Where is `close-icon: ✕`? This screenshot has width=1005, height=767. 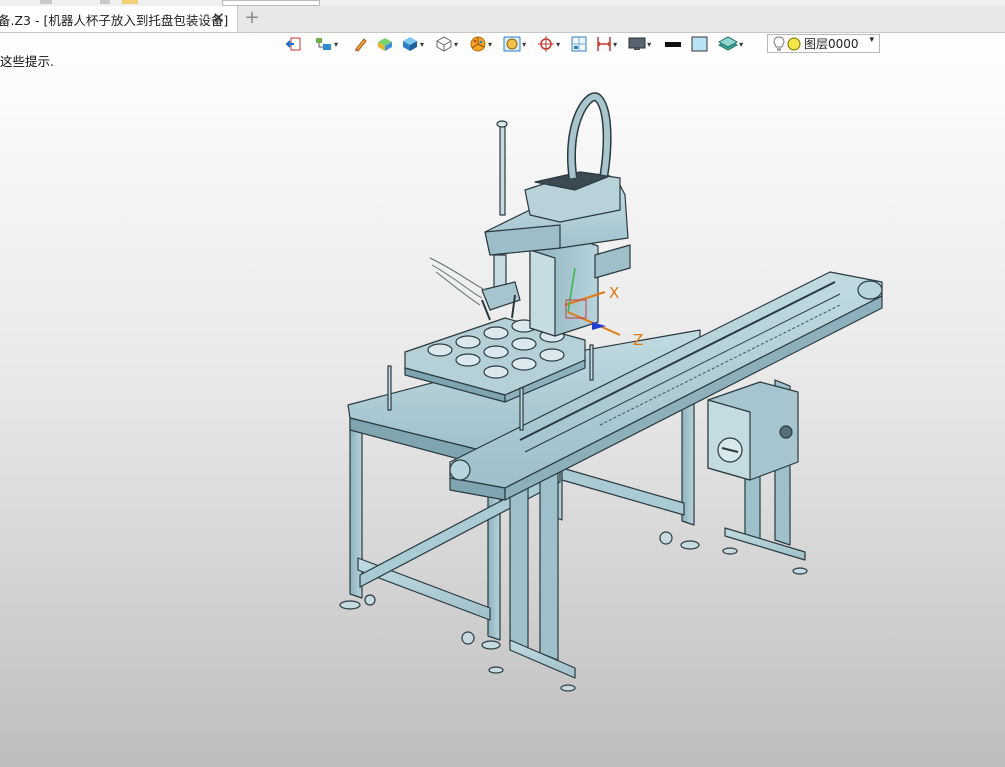 close-icon: ✕ is located at coordinates (218, 18).